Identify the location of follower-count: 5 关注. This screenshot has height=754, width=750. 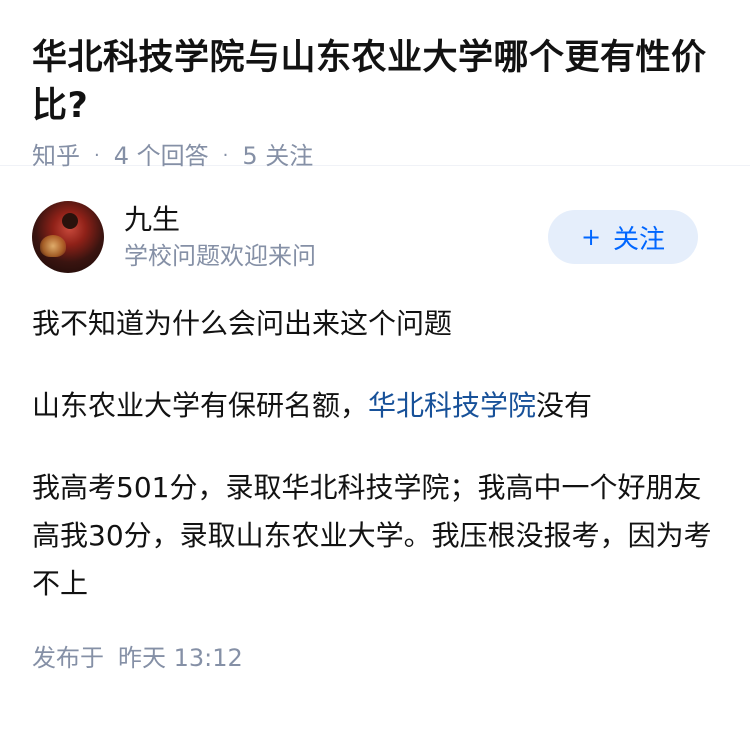
(278, 156).